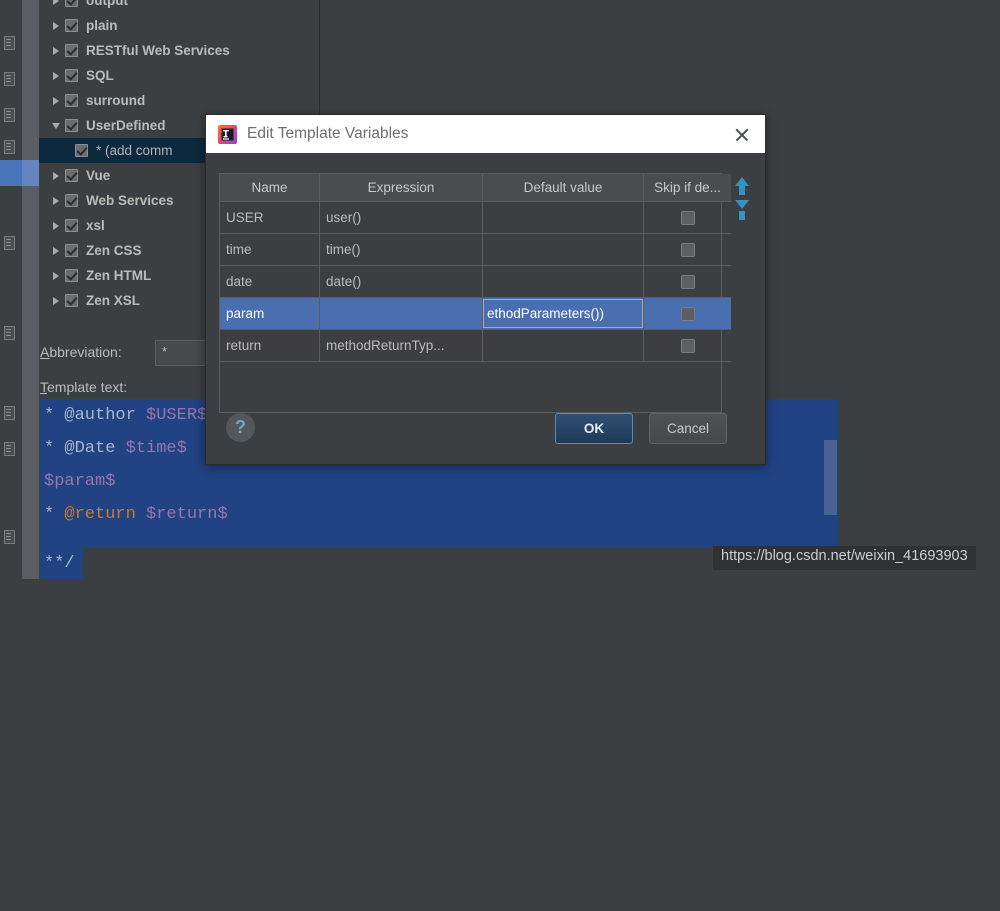 This screenshot has height=911, width=1000. I want to click on cell-name: return, so click(270, 345).